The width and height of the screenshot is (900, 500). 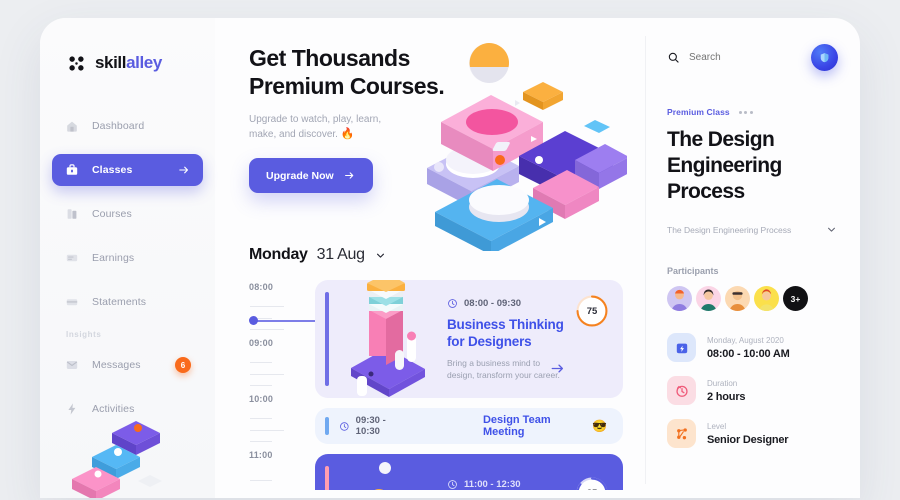 I want to click on calendar-lightning-glyph, so click(x=681, y=348).